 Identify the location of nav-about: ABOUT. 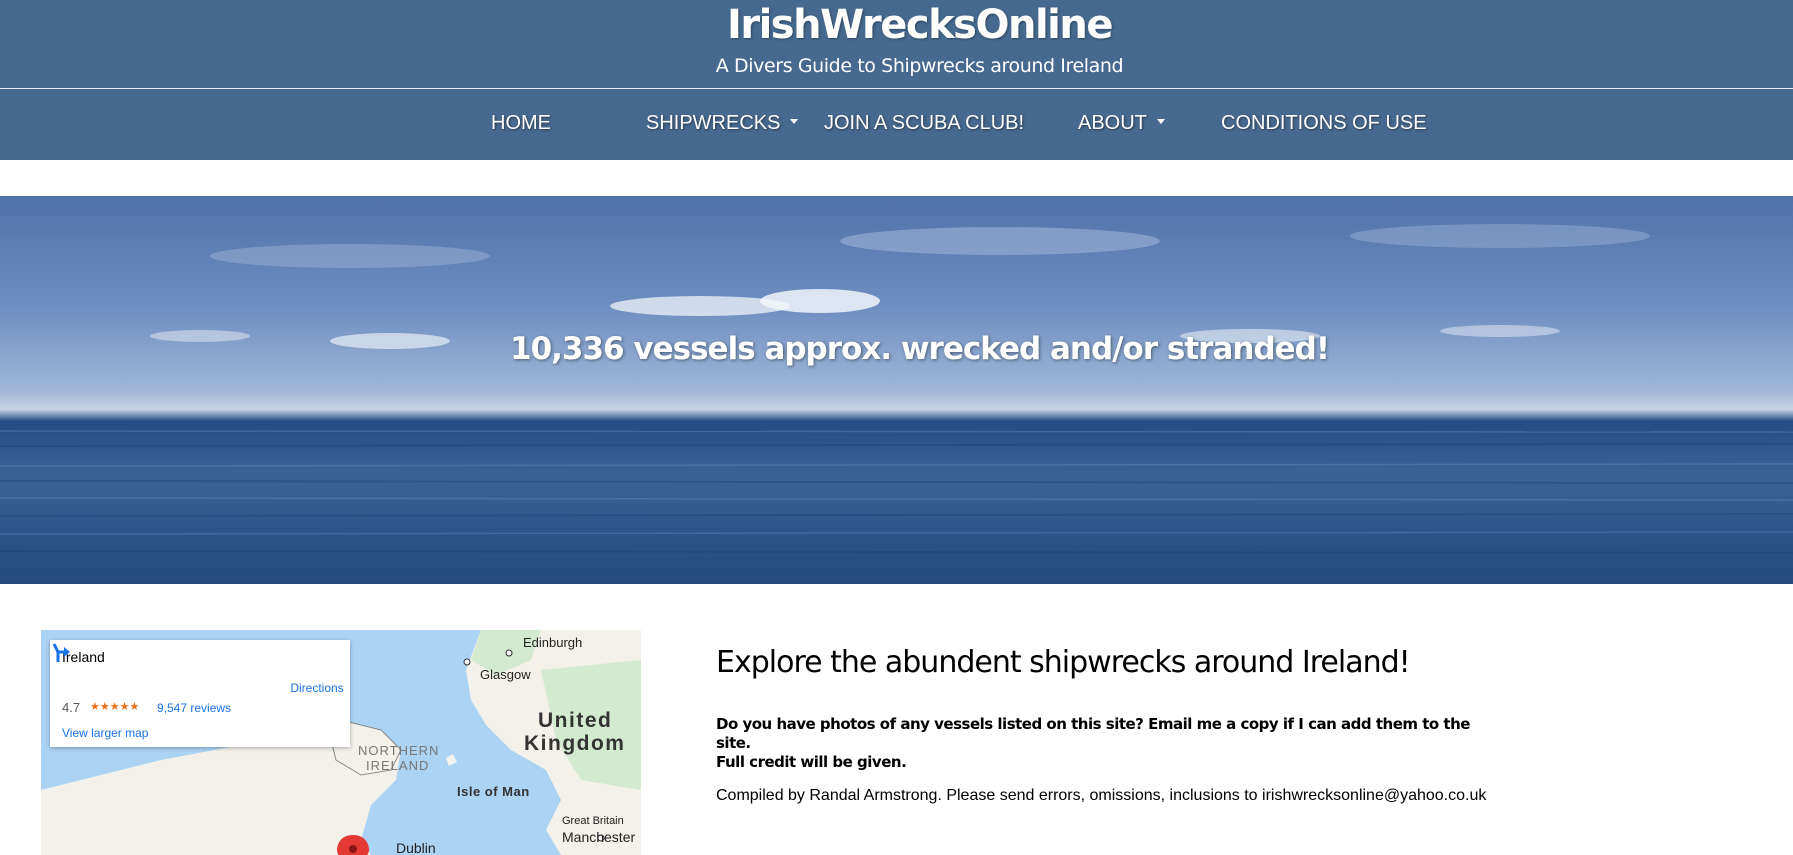
(1121, 123).